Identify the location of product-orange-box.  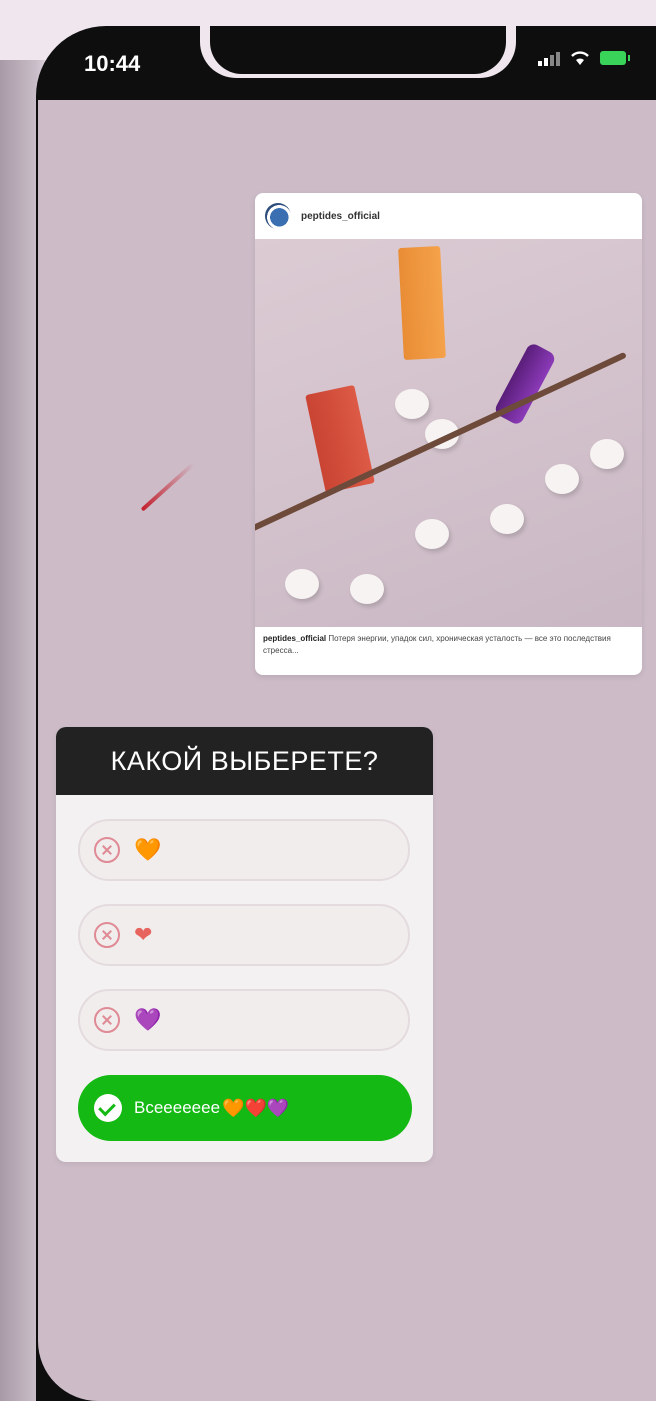
(422, 303).